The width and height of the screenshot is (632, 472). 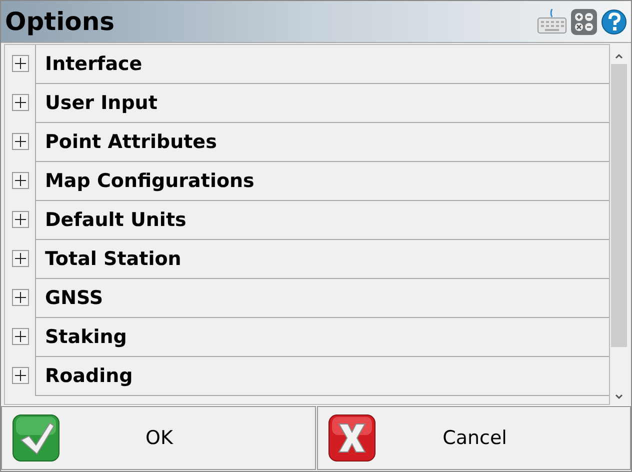 I want to click on calculator-icon, so click(x=584, y=21).